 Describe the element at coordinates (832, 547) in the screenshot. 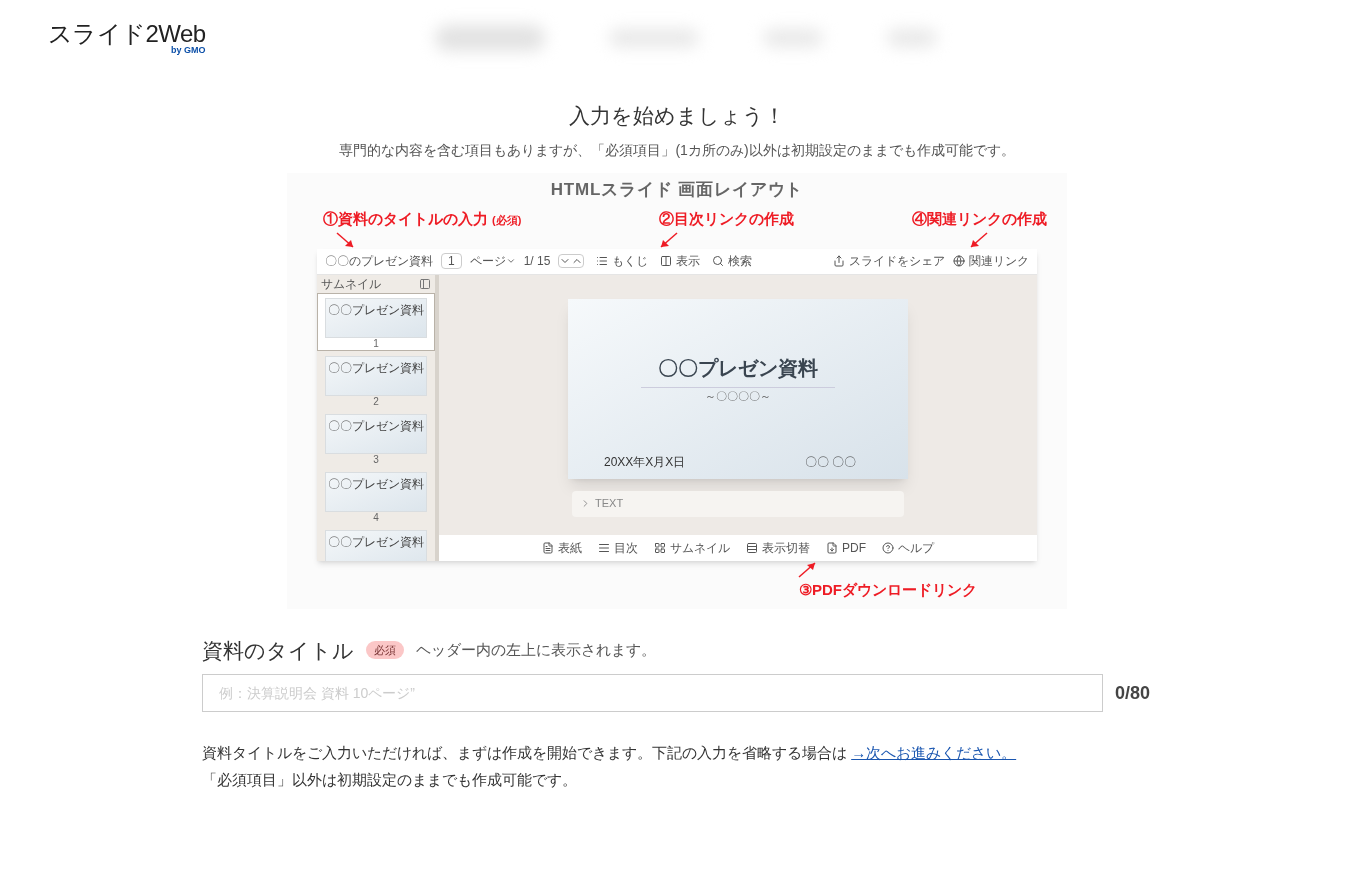

I see `pdf-icon` at that location.